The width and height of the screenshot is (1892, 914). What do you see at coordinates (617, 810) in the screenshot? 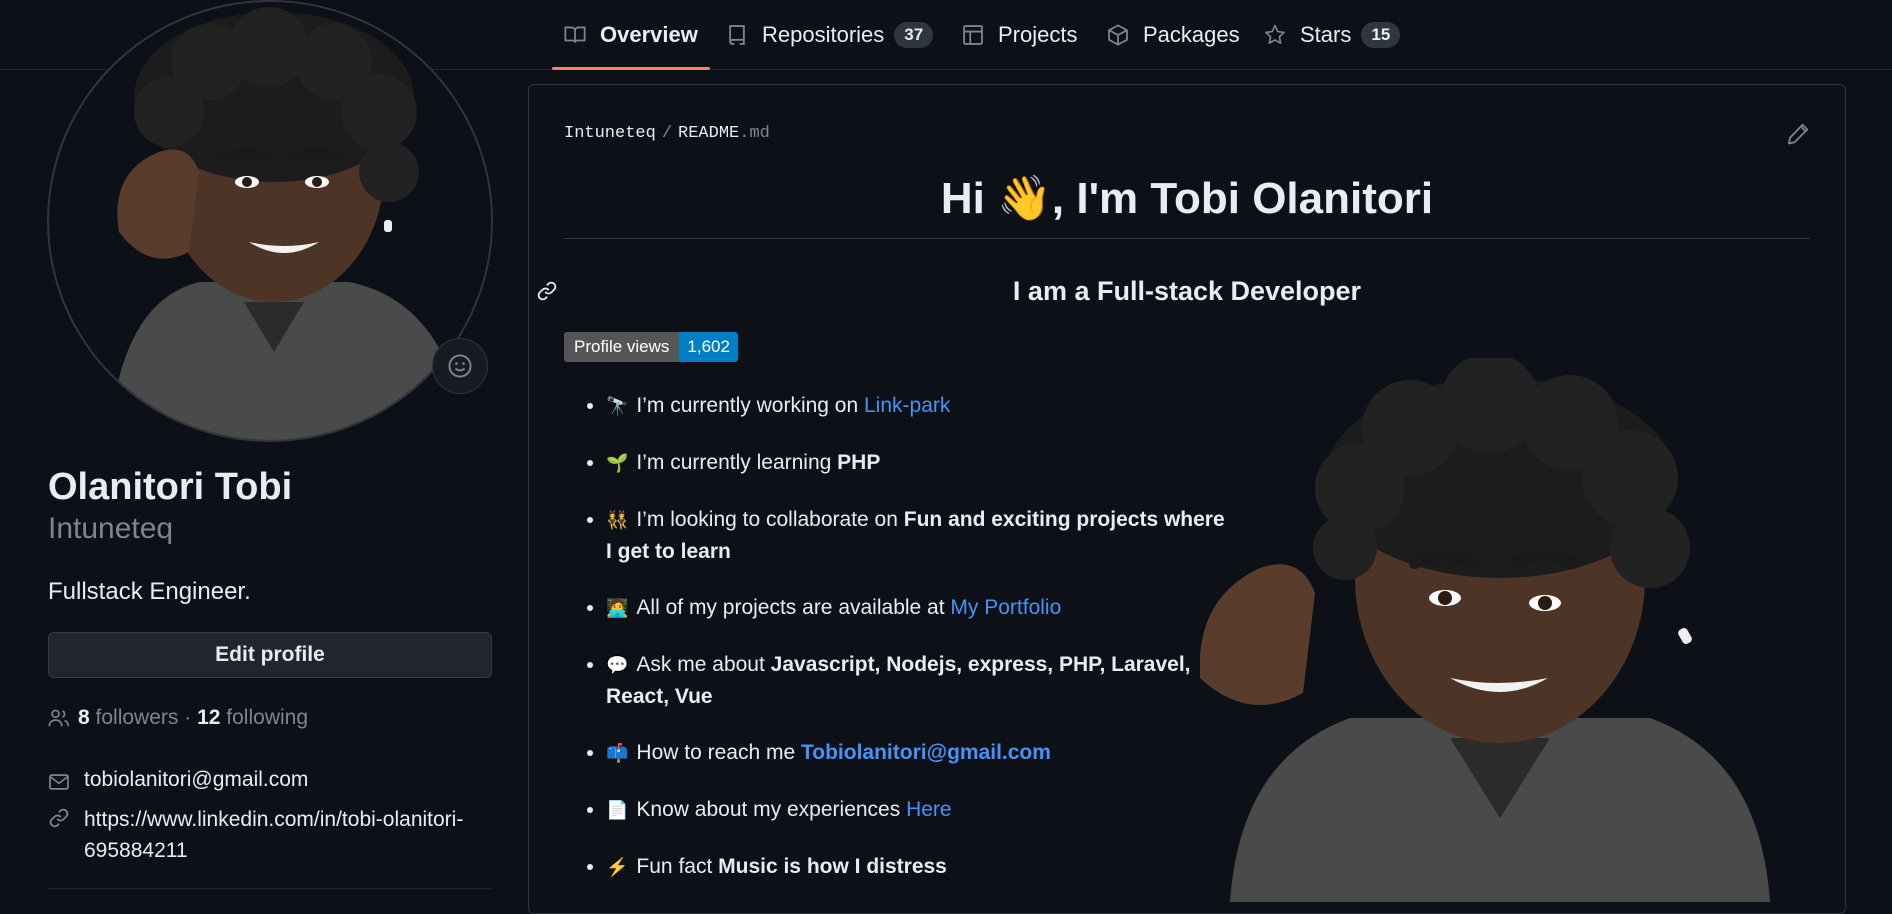
I see `document-icon: 📄` at bounding box center [617, 810].